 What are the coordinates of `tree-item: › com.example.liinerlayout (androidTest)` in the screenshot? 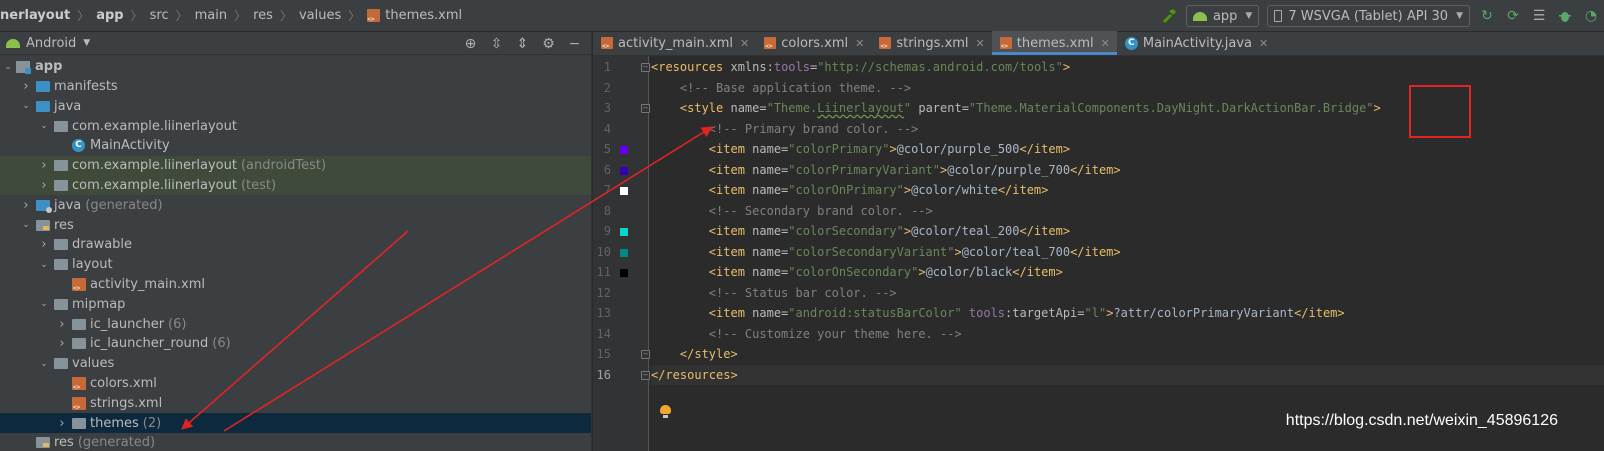 It's located at (295, 166).